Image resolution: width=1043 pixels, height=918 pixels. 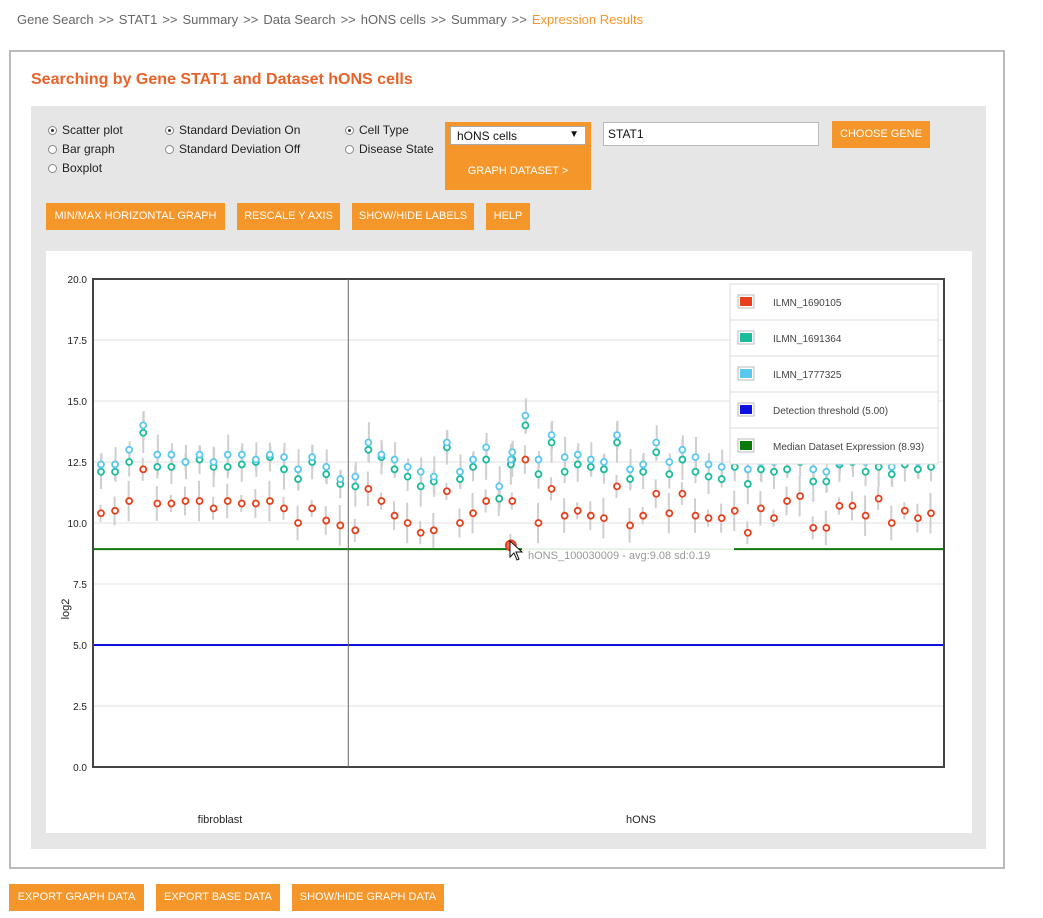 I want to click on radio-bar-graph: Bar graph, so click(x=81, y=149).